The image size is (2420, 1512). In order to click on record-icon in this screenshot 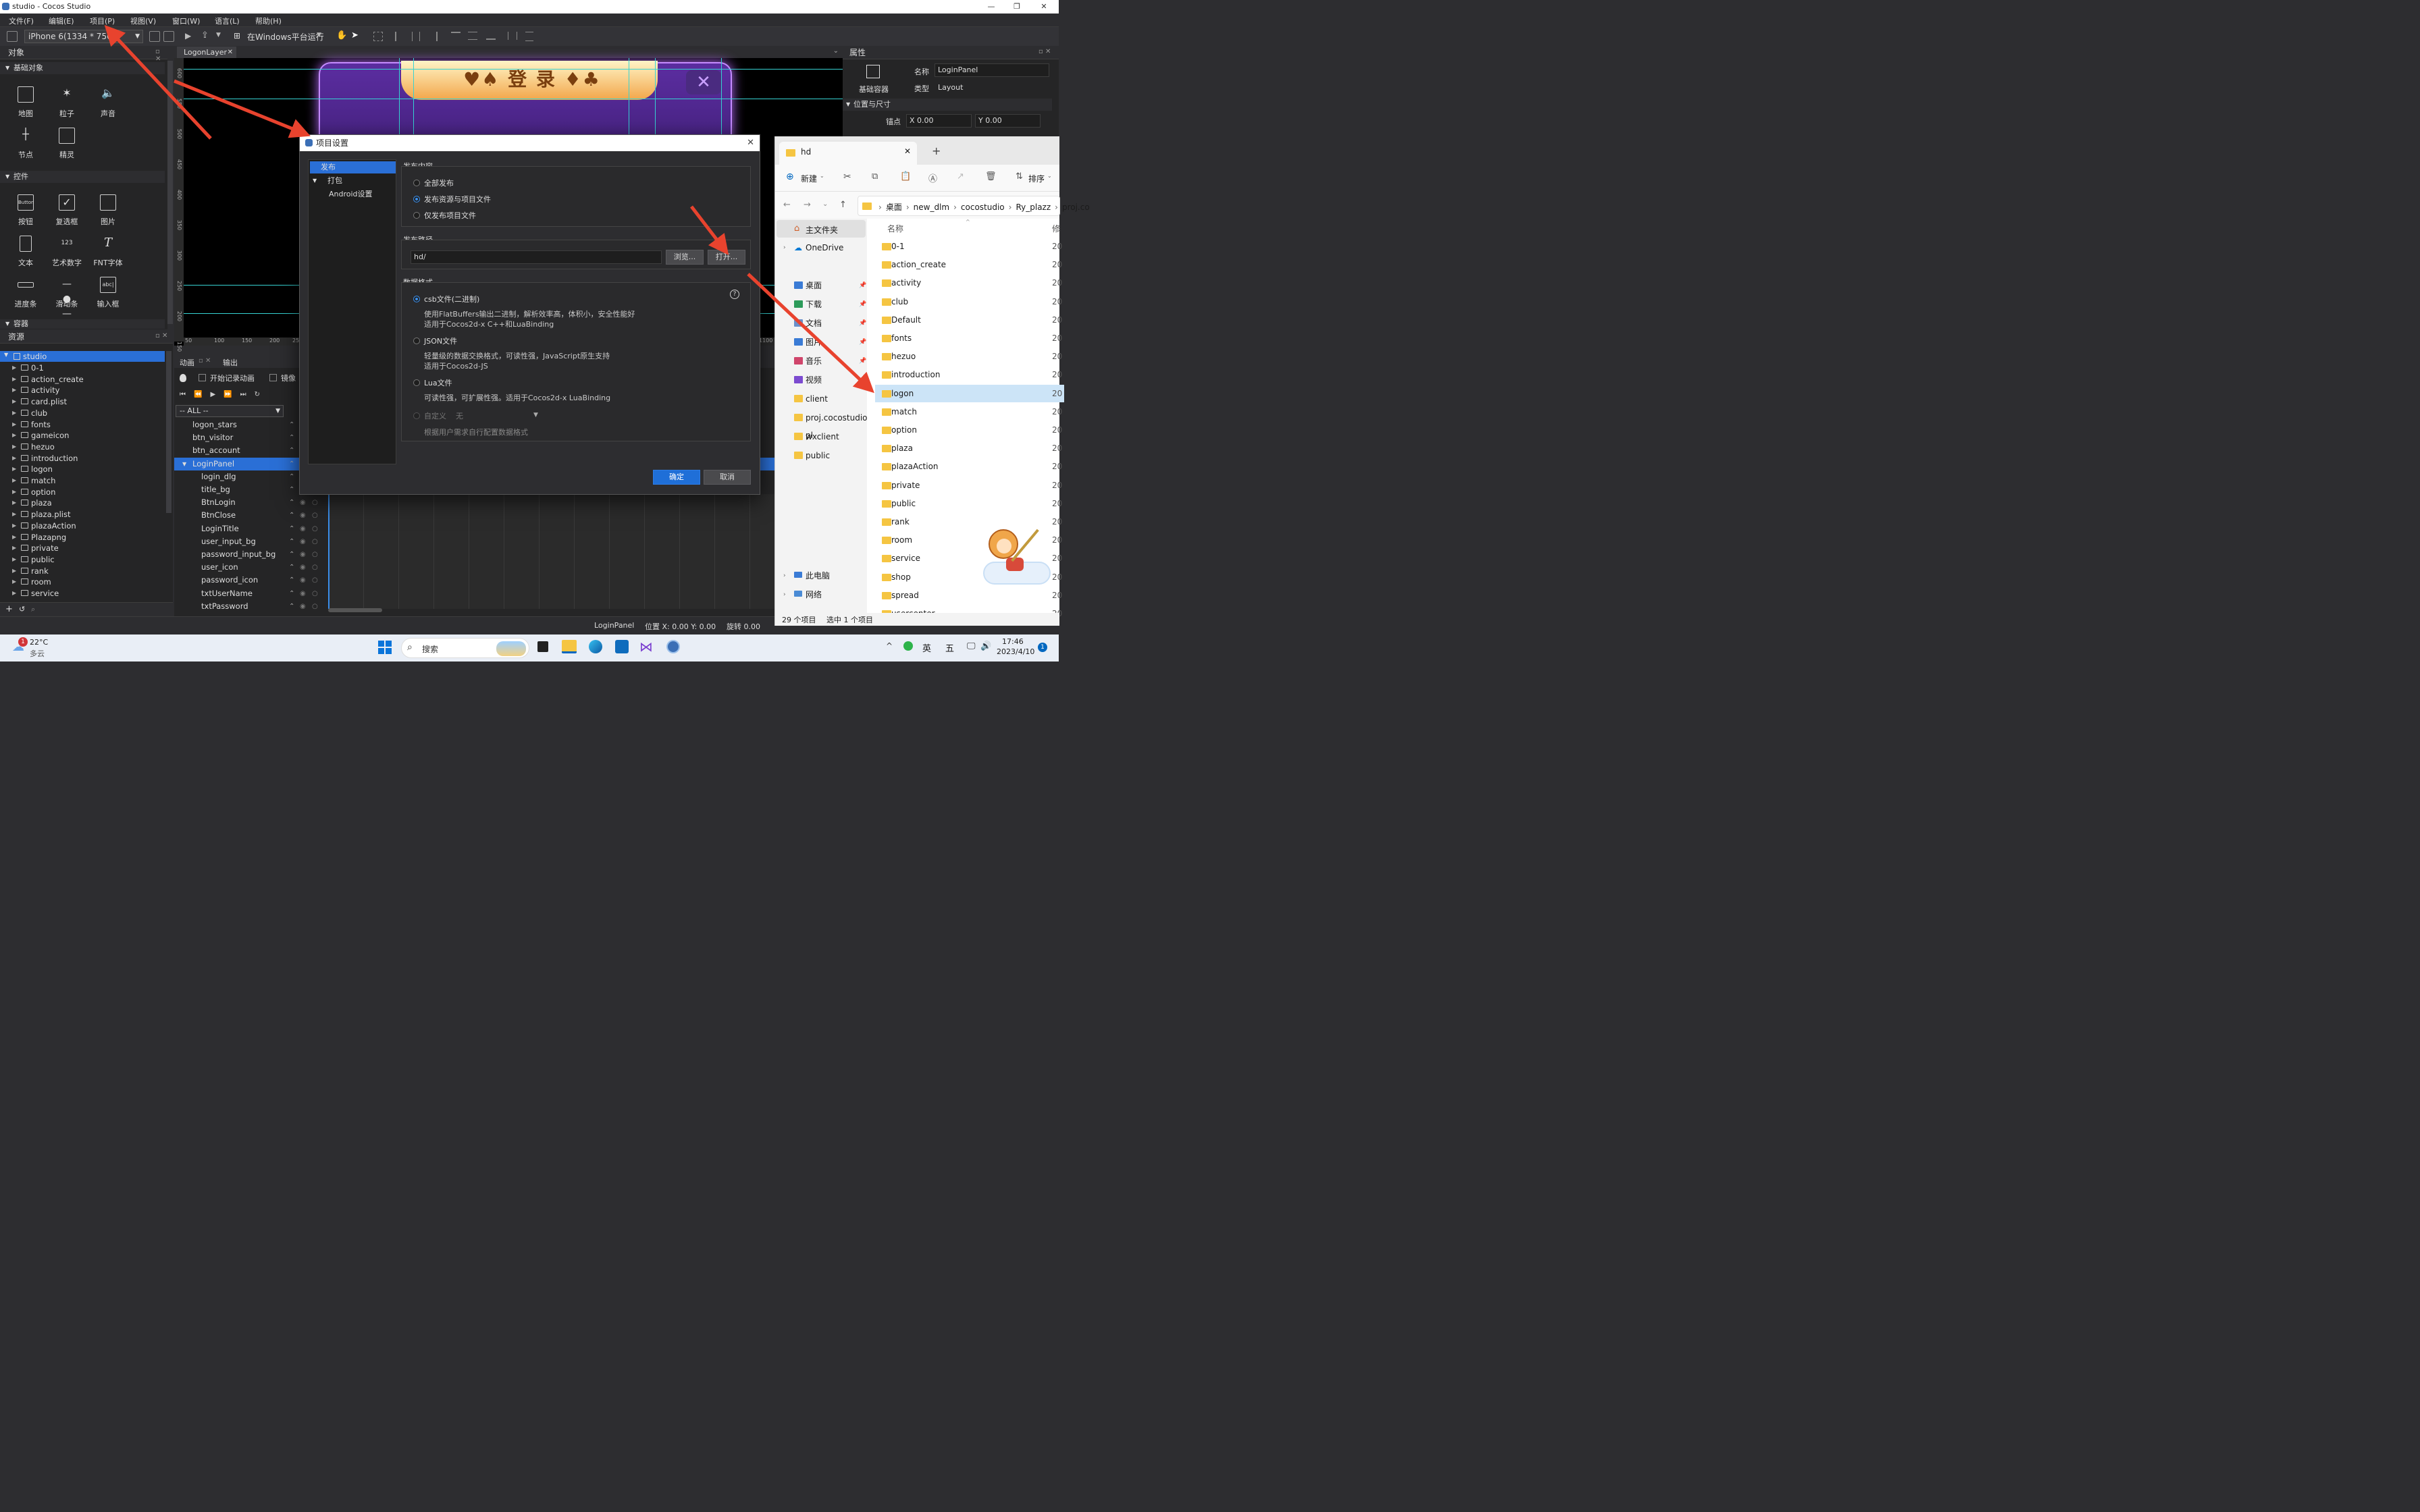, I will do `click(183, 378)`.